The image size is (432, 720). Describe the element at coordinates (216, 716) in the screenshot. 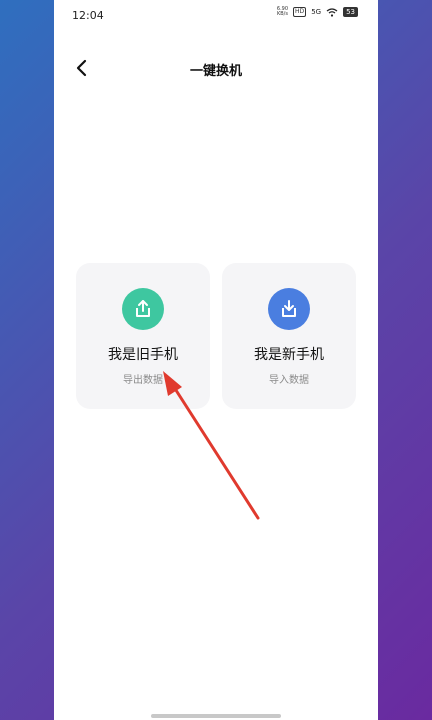

I see `home-indicator` at that location.